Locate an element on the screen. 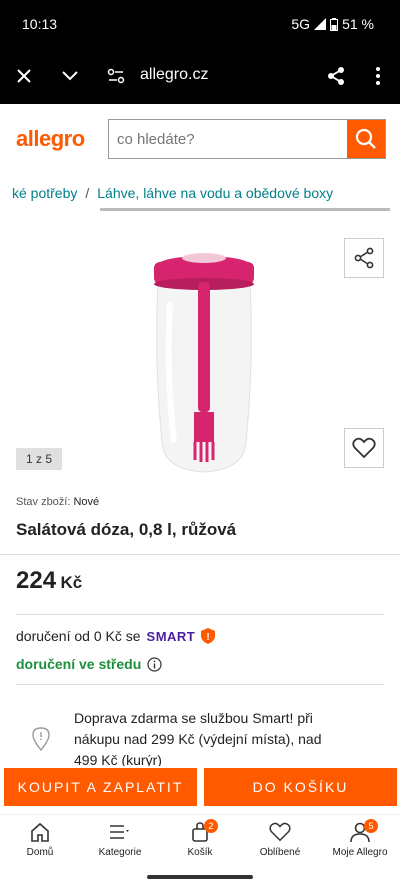 This screenshot has width=400, height=889. more-options-icon is located at coordinates (378, 76).